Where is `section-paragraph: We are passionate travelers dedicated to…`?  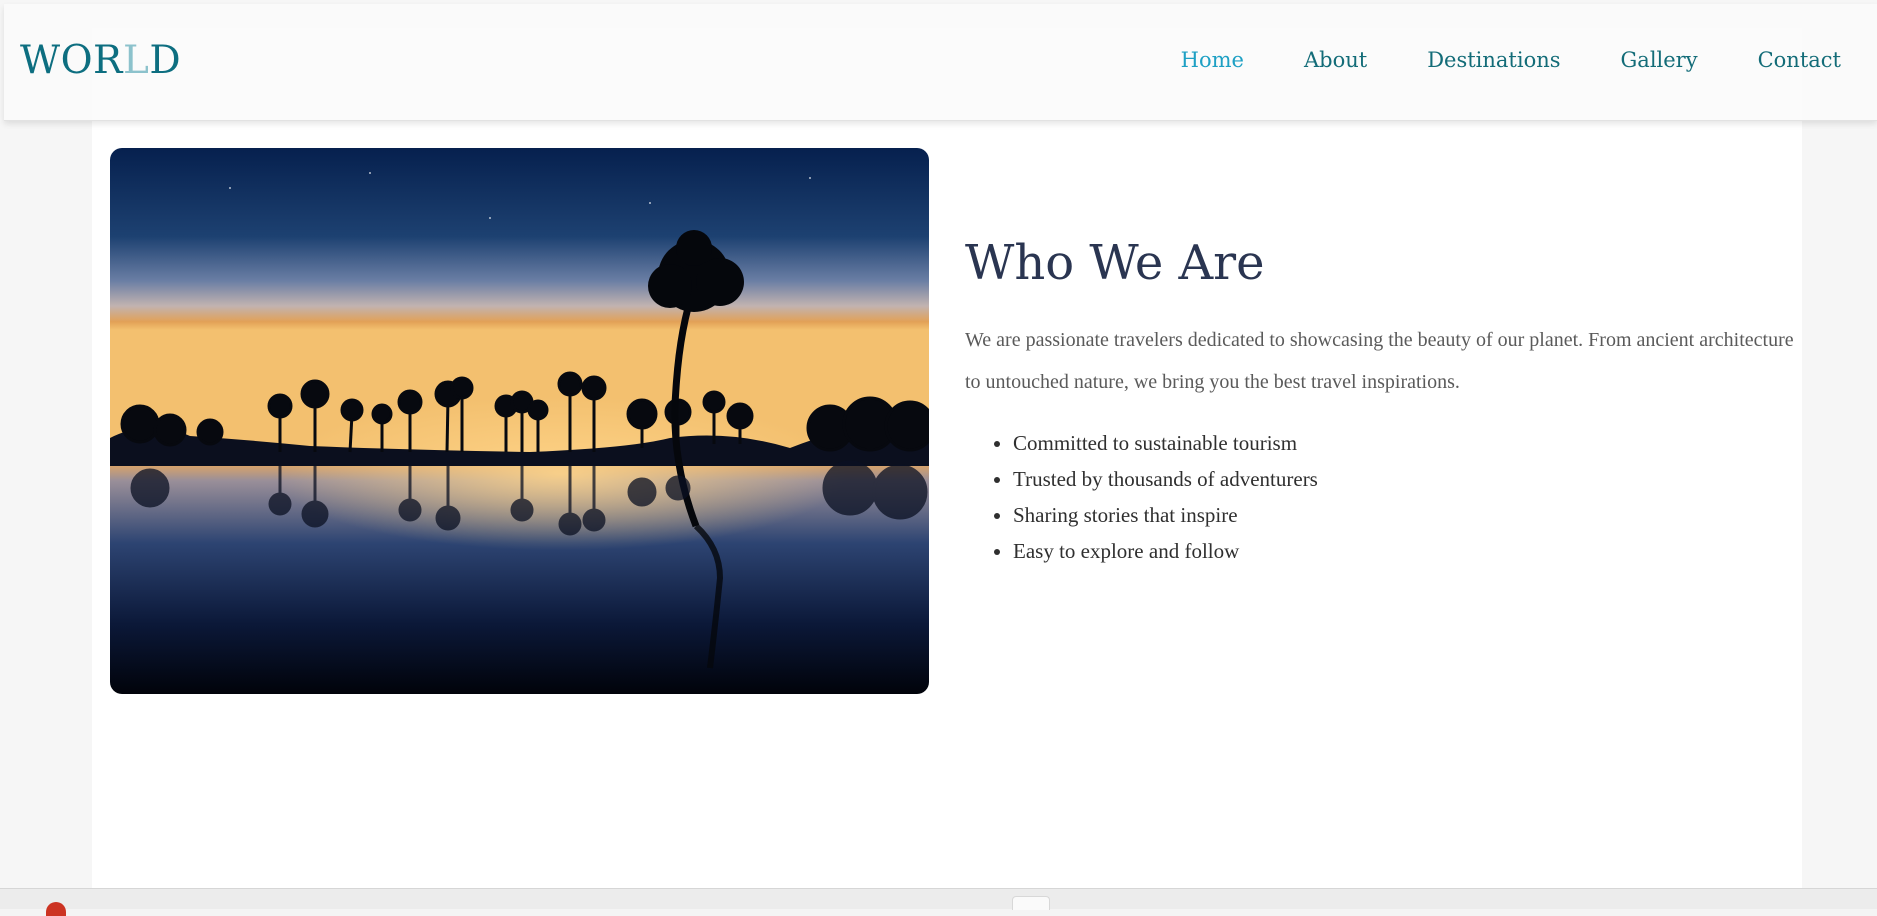
section-paragraph: We are passionate travelers dedicated to… is located at coordinates (1379, 361).